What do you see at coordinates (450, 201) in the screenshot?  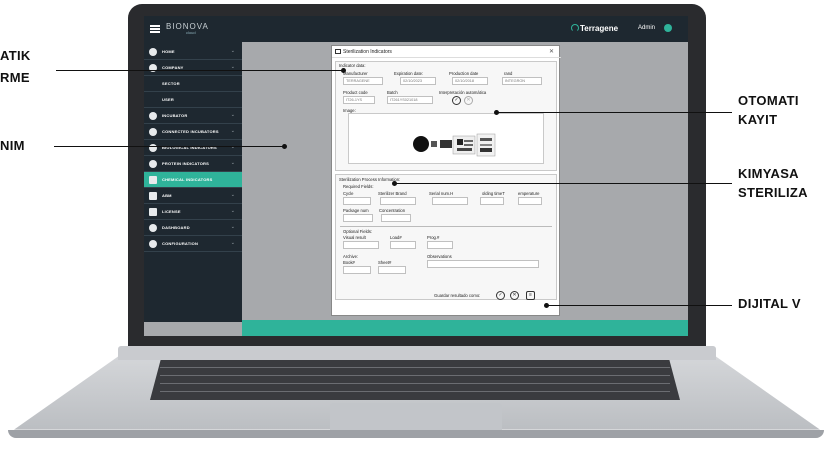 I see `serial-field` at bounding box center [450, 201].